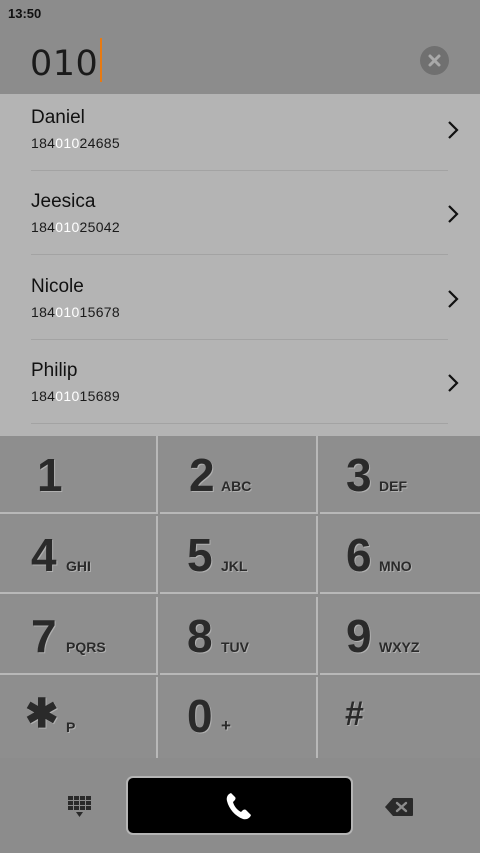 The image size is (480, 853). What do you see at coordinates (99, 143) in the screenshot?
I see `number-suffix: 24685` at bounding box center [99, 143].